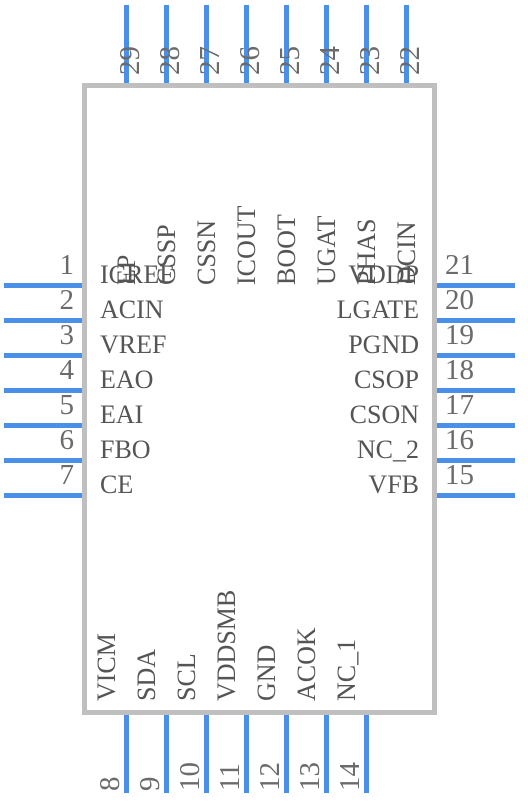  Describe the element at coordinates (226, 645) in the screenshot. I see `pin-label-VDDSMB: VDDSMB` at that location.